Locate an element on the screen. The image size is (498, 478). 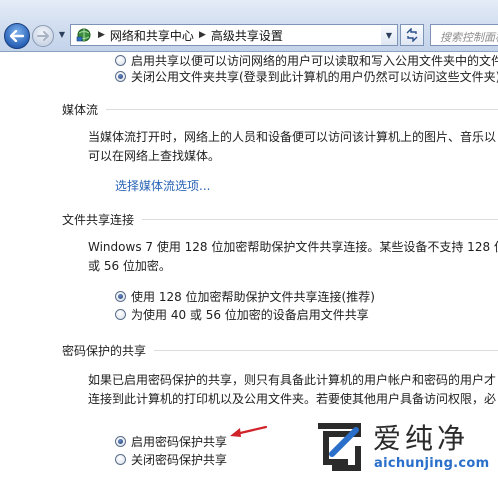
section-title: 文件共享连接 is located at coordinates (98, 220).